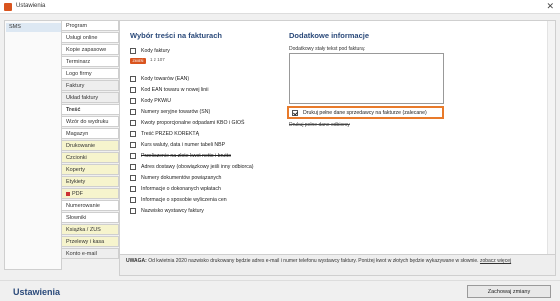 The height and width of the screenshot is (301, 560). I want to click on option-serial-numbers: Numery seryjne towarów (SN), so click(205, 112).